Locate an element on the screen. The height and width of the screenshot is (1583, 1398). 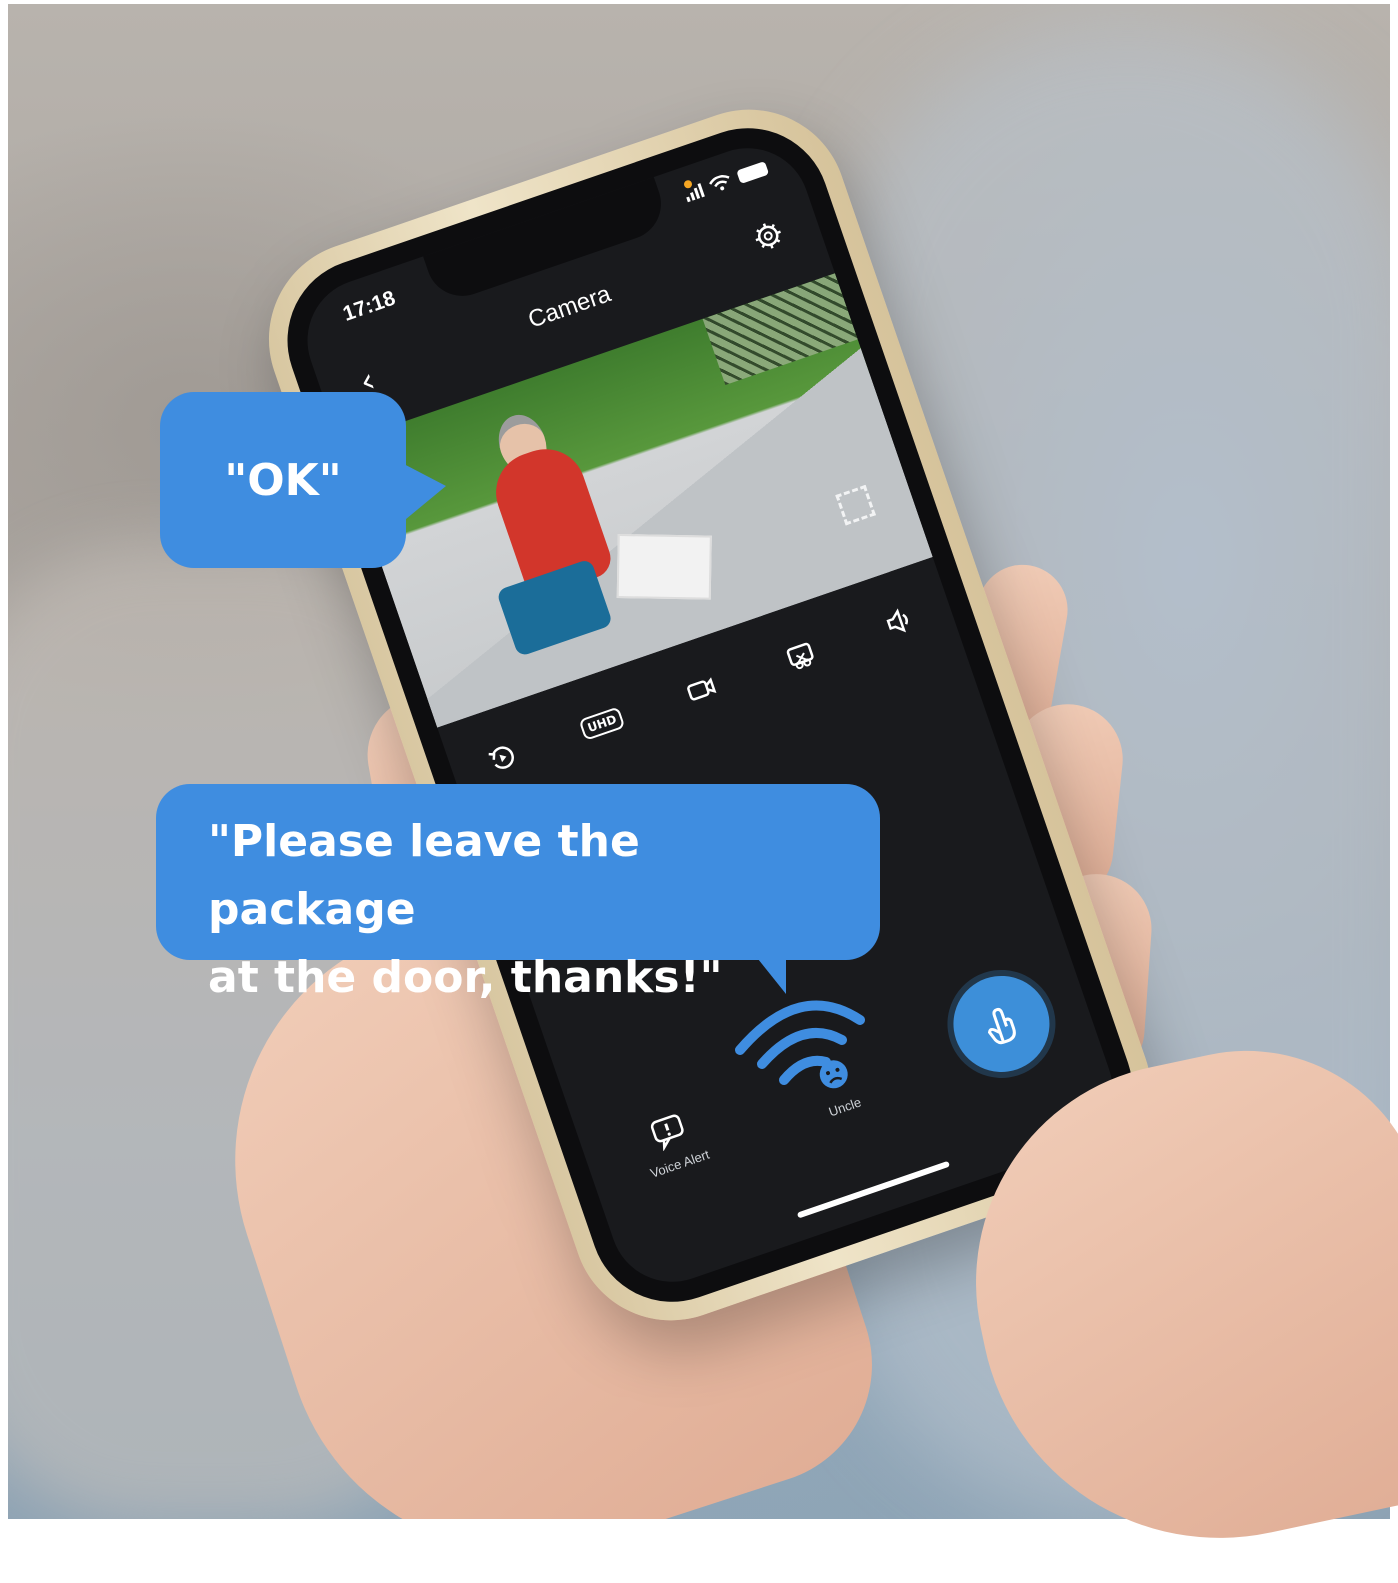
push-to-talk-button is located at coordinates (1001, 1024).